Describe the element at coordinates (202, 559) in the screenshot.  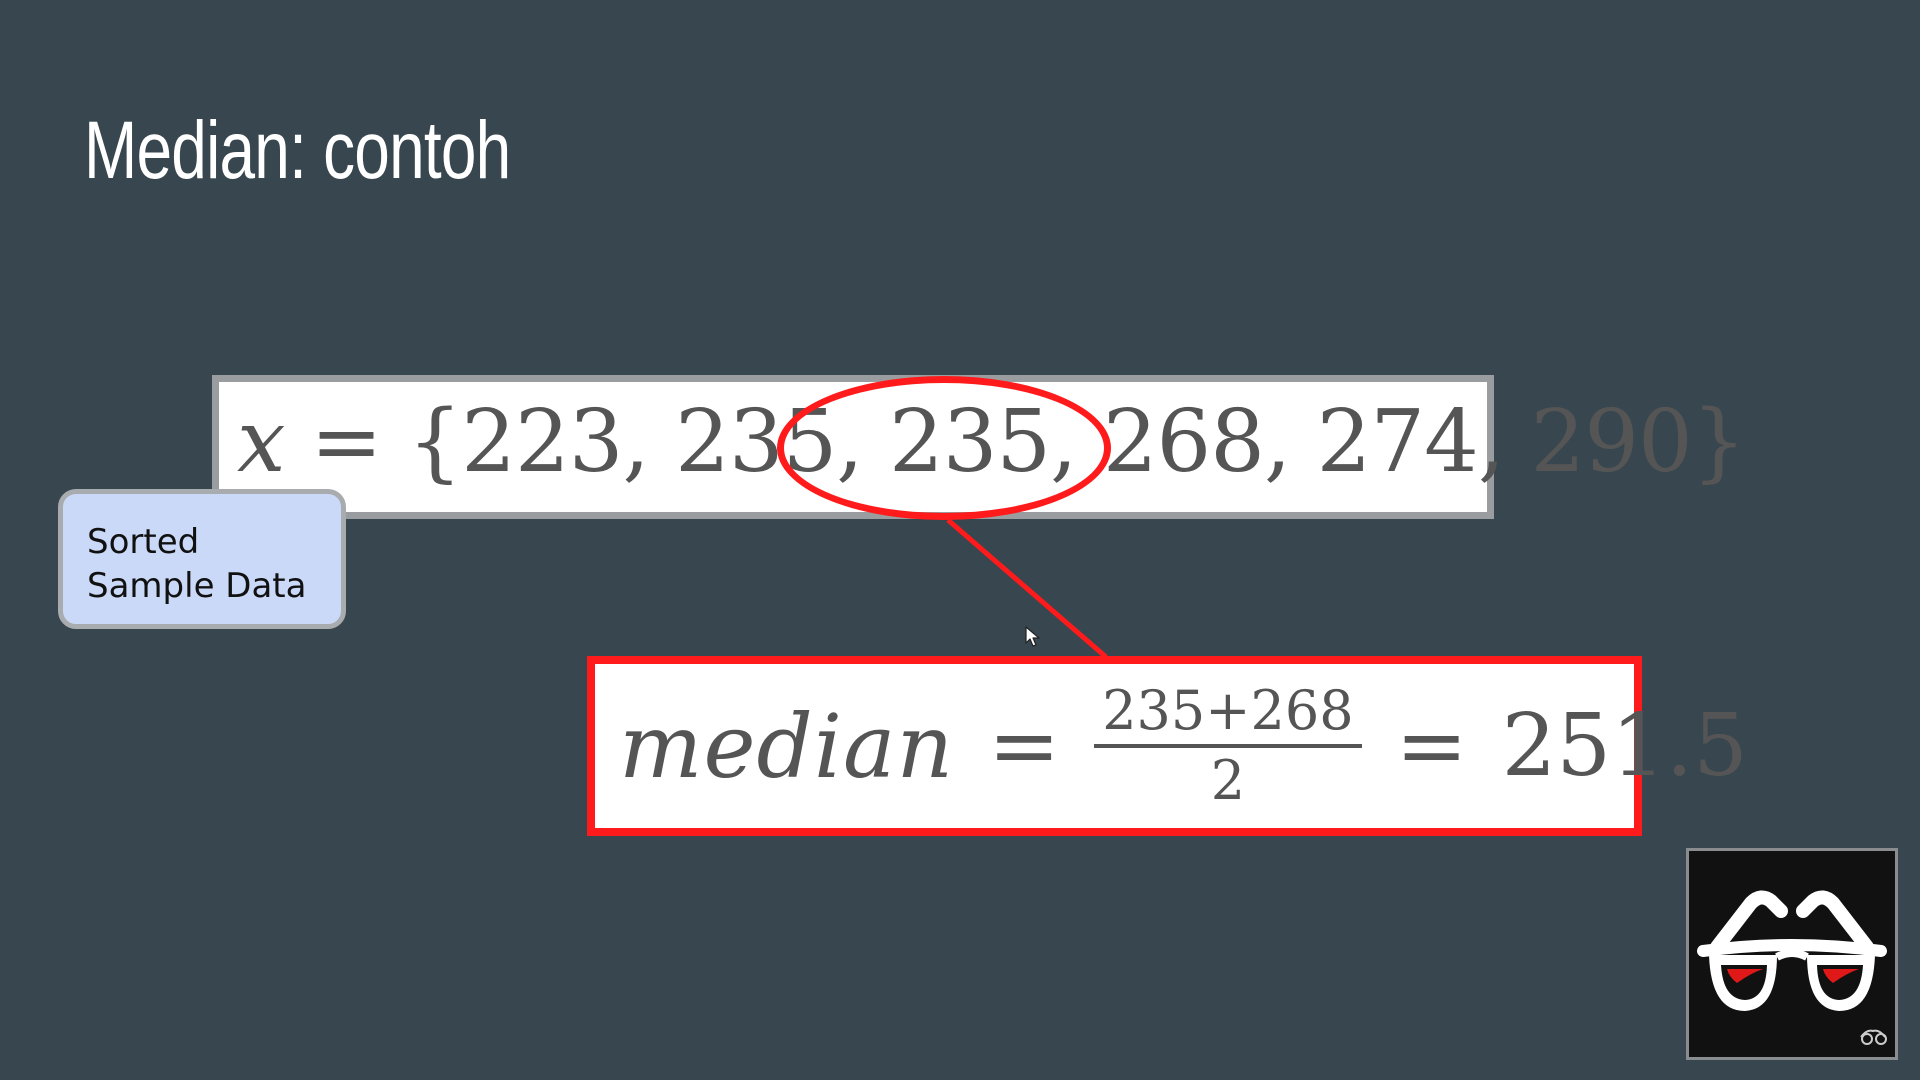
I see `sorted-sample-data-callout: Sorted Sample Data` at that location.